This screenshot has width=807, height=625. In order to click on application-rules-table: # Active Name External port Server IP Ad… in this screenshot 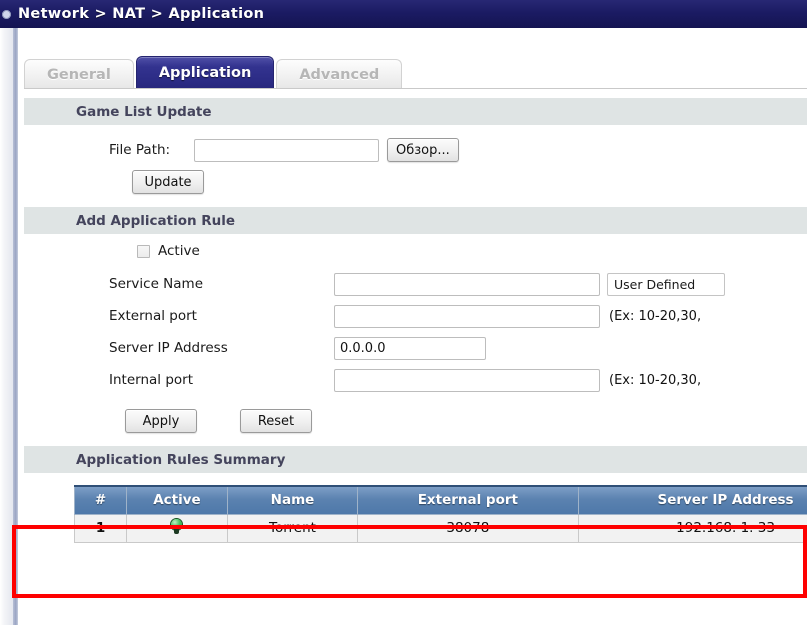, I will do `click(440, 514)`.